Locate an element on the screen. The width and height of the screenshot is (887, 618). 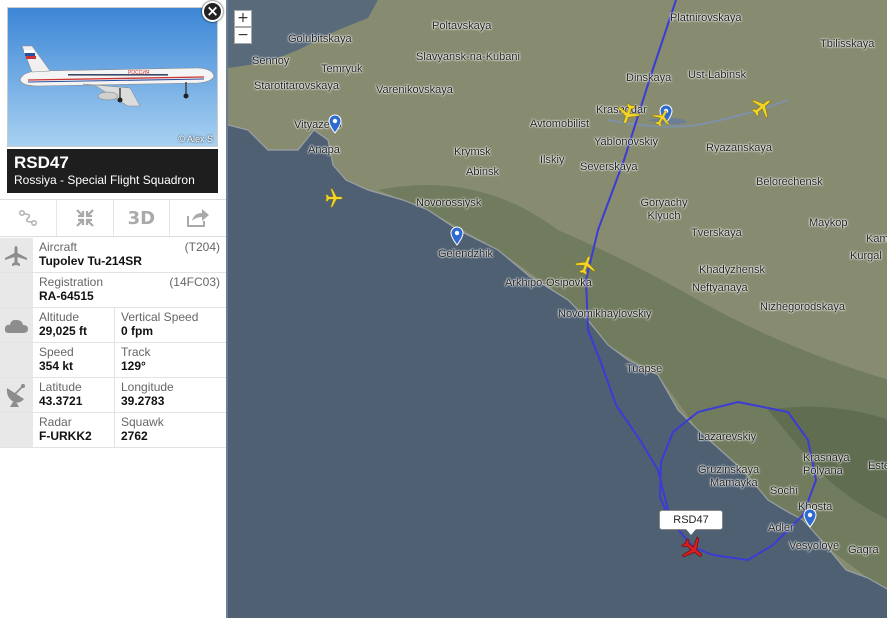
city-label: Ryazanskaya is located at coordinates (739, 148).